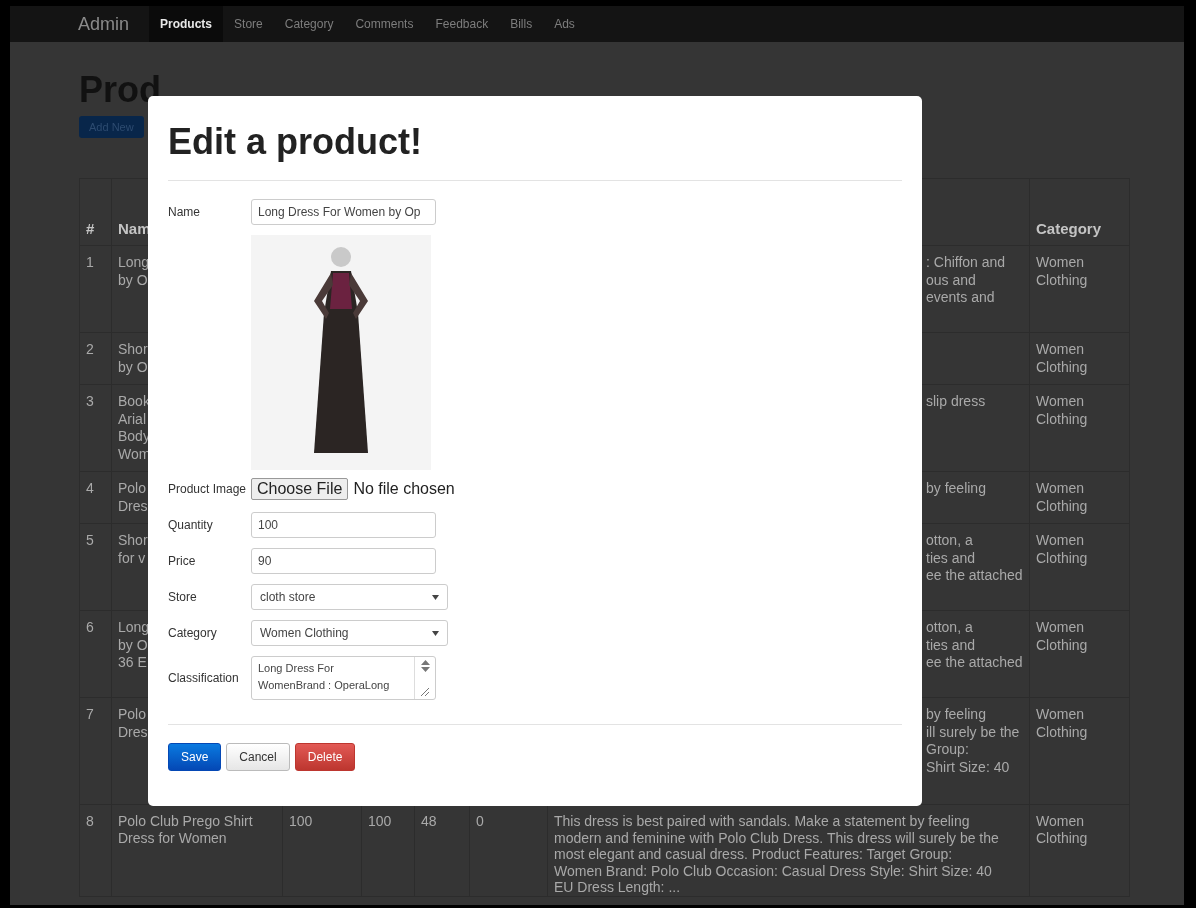  Describe the element at coordinates (204, 678) in the screenshot. I see `field-label: Classification` at that location.